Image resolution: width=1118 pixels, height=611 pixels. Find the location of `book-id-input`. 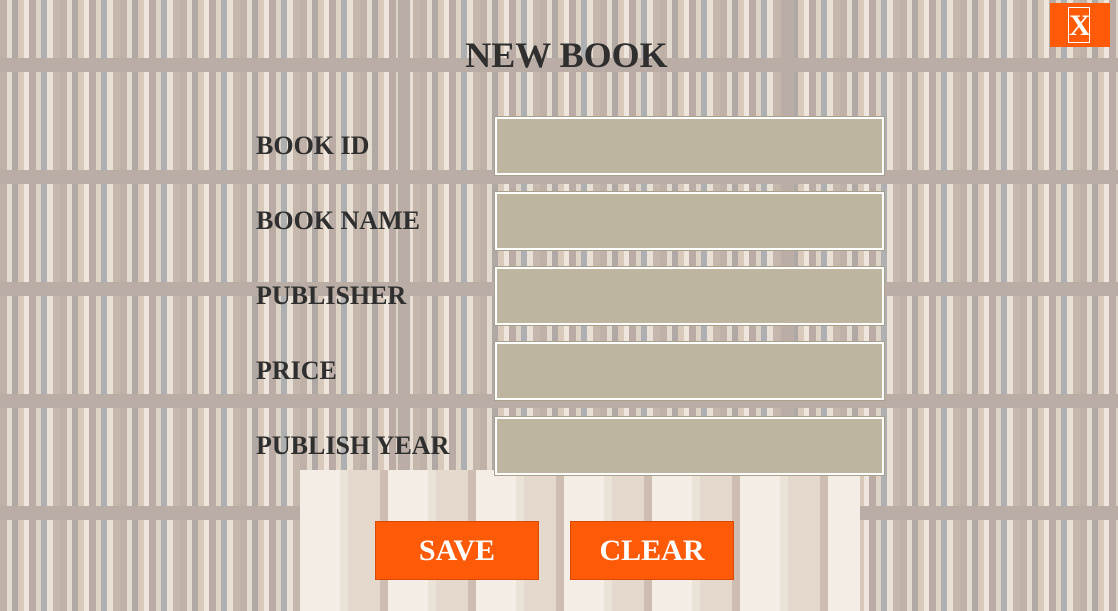

book-id-input is located at coordinates (689, 146).